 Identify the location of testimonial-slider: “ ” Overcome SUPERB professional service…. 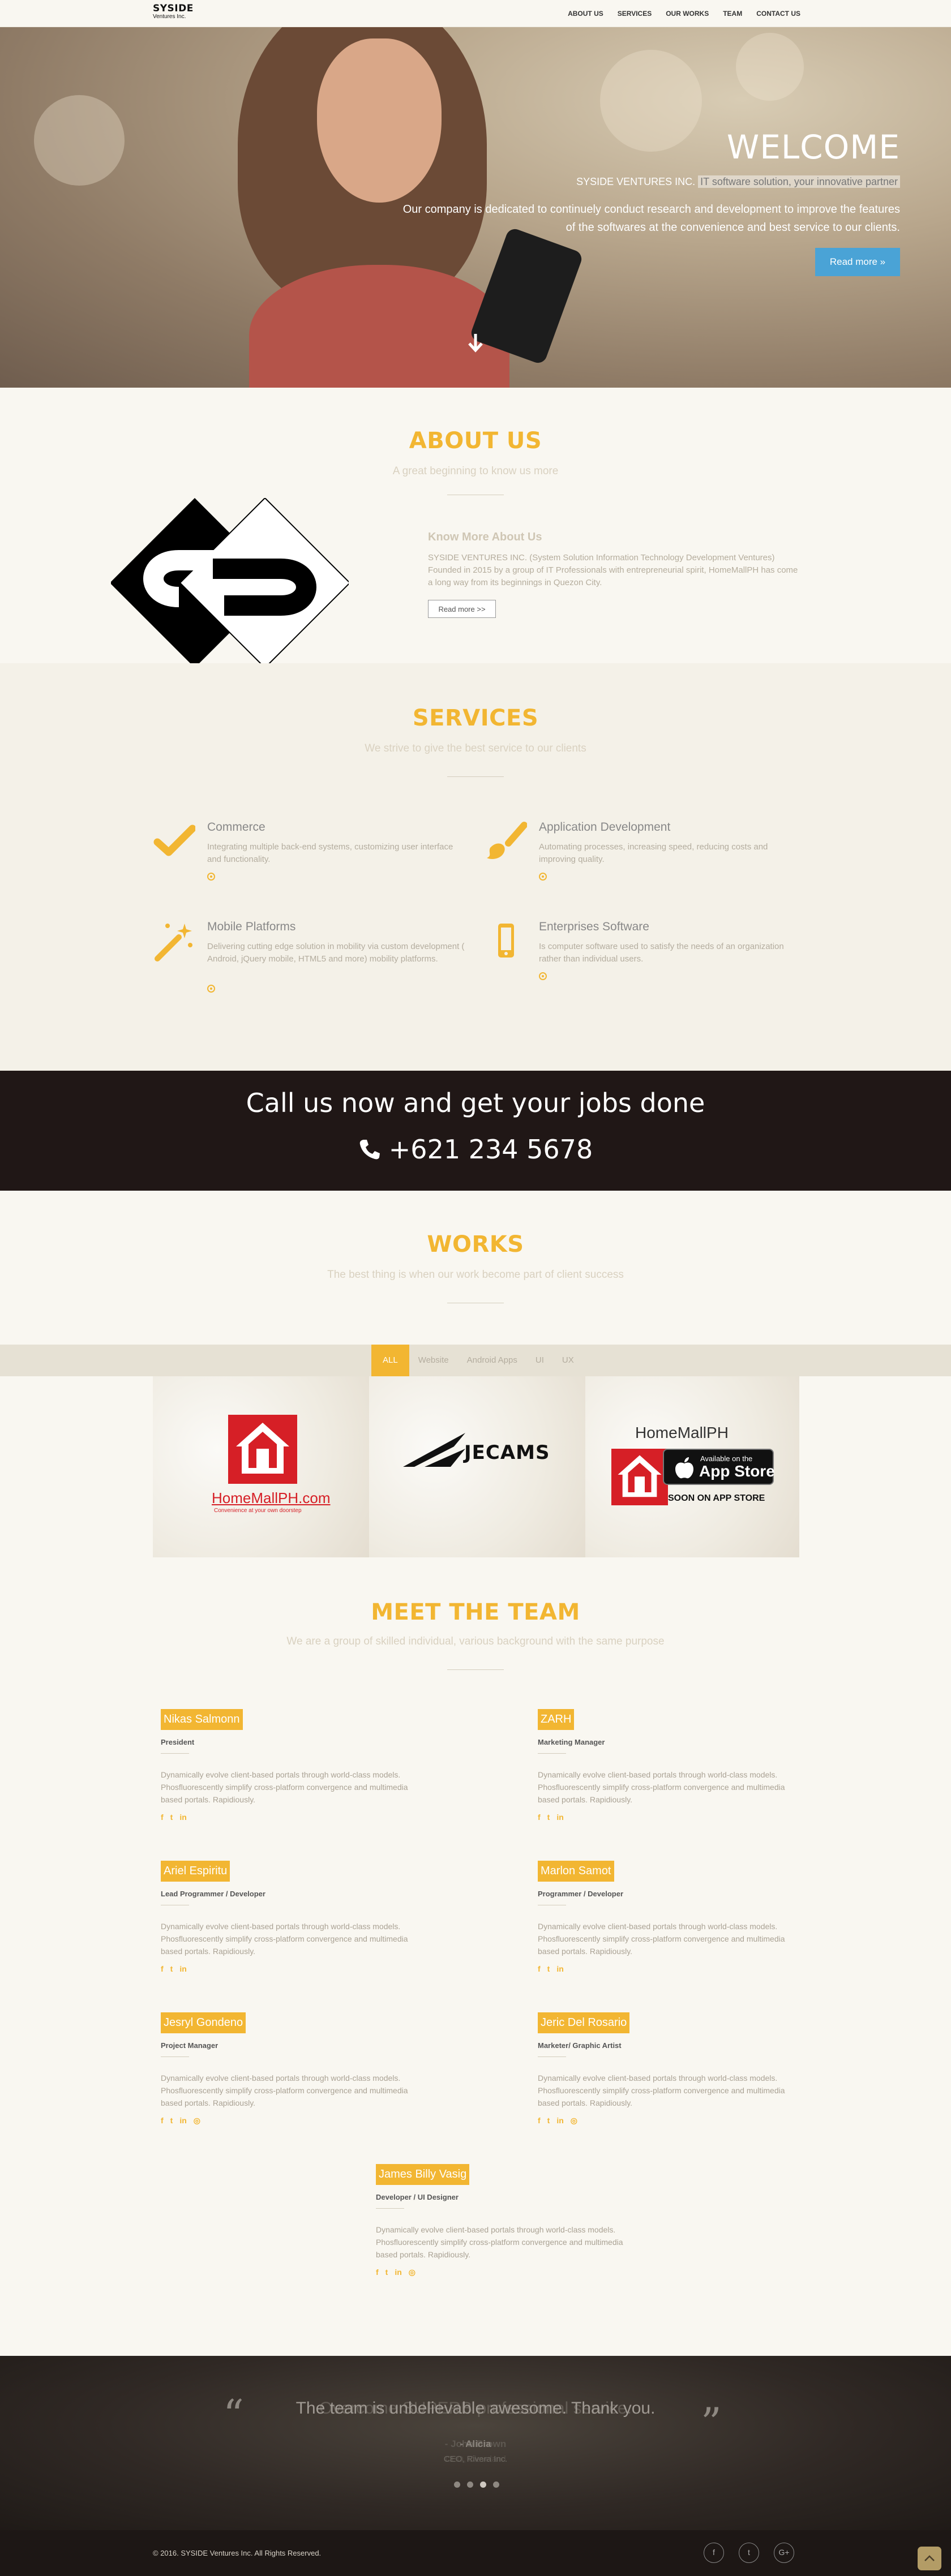
(475, 2443).